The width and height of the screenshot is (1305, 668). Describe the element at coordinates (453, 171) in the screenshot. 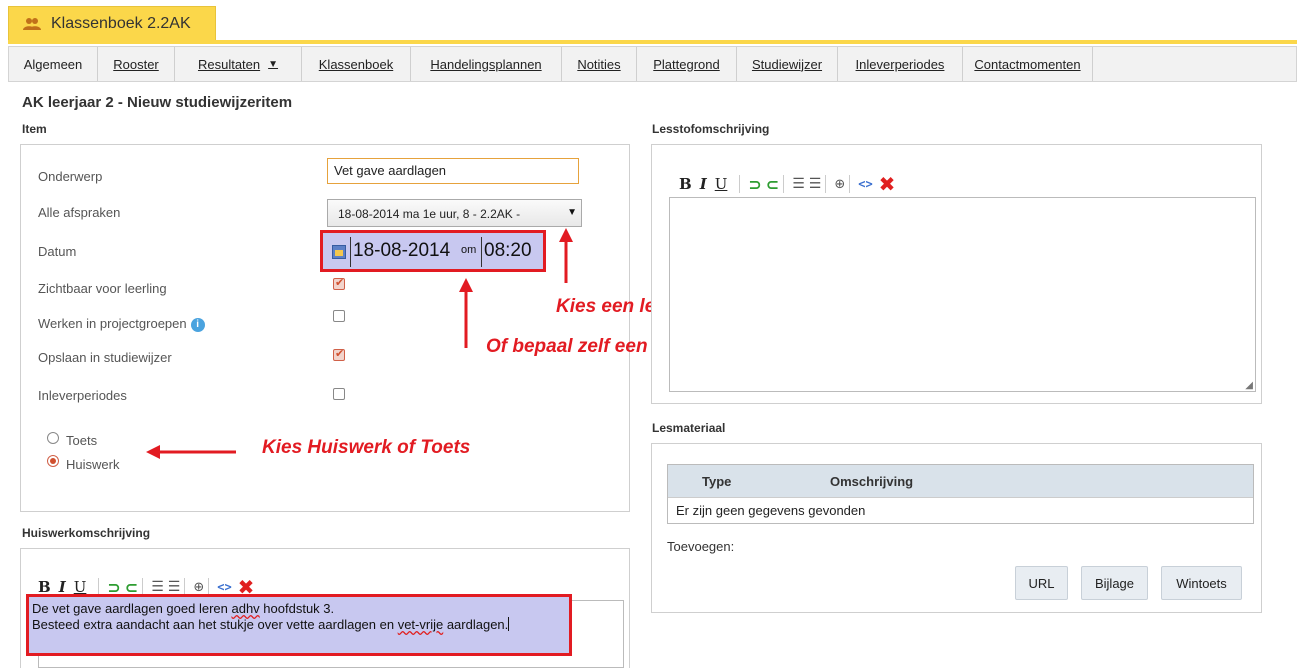

I see `onderwerp-input: Vet gave aardlagen` at that location.